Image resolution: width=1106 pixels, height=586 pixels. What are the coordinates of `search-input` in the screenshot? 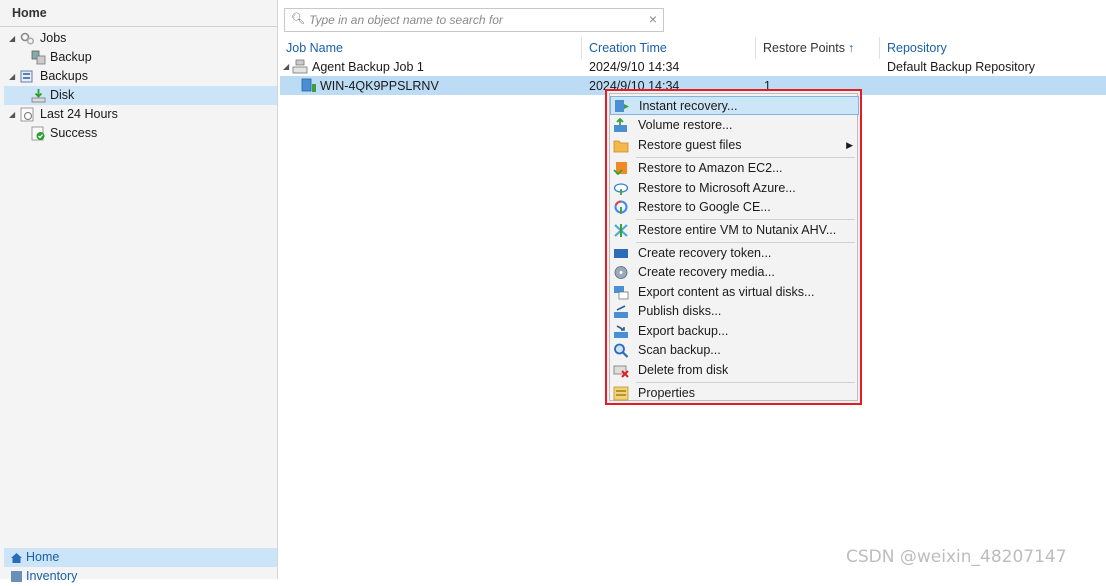 It's located at (469, 20).